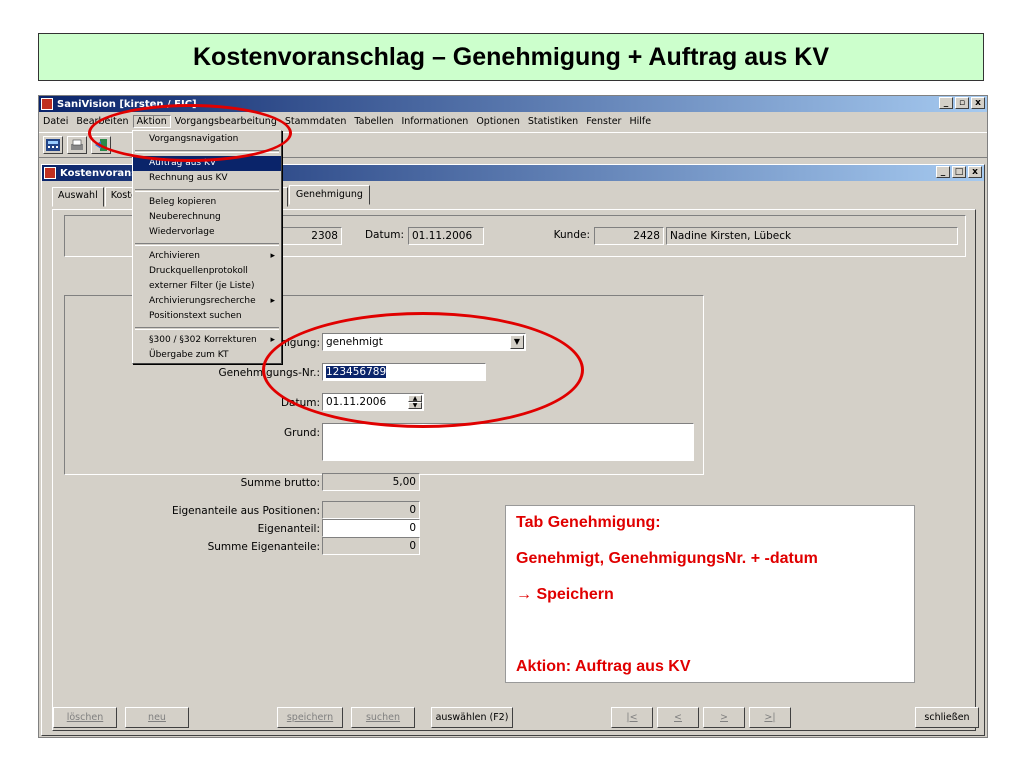 This screenshot has height=768, width=1024. What do you see at coordinates (553, 121) in the screenshot?
I see `menu-statistiken: Statistiken` at bounding box center [553, 121].